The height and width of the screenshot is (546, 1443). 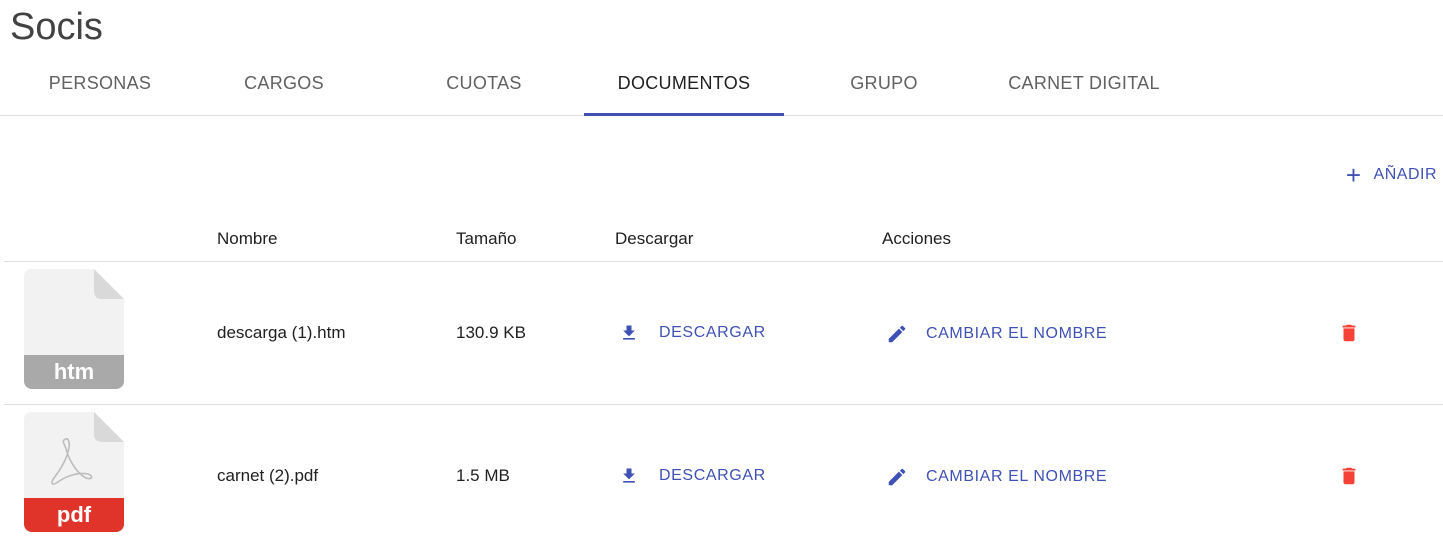 What do you see at coordinates (268, 475) in the screenshot?
I see `file-name: carnet (2).pdf` at bounding box center [268, 475].